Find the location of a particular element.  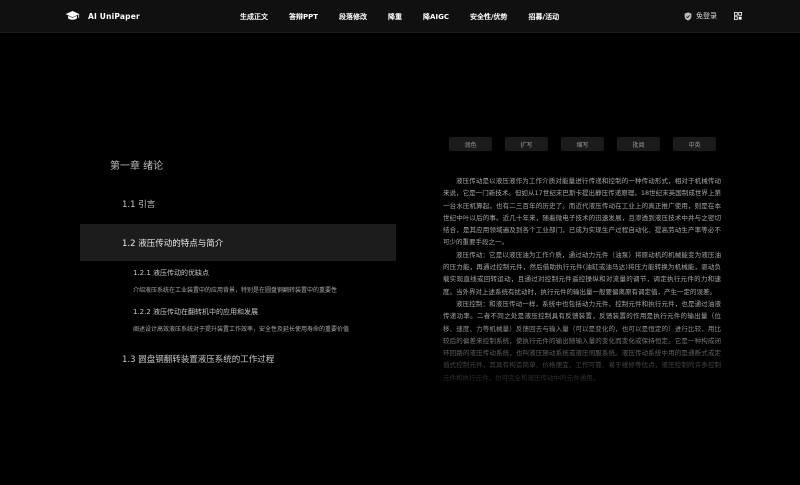

subsection-1-2-1: 1.2.1 液压传动的优缺点 is located at coordinates (171, 273).